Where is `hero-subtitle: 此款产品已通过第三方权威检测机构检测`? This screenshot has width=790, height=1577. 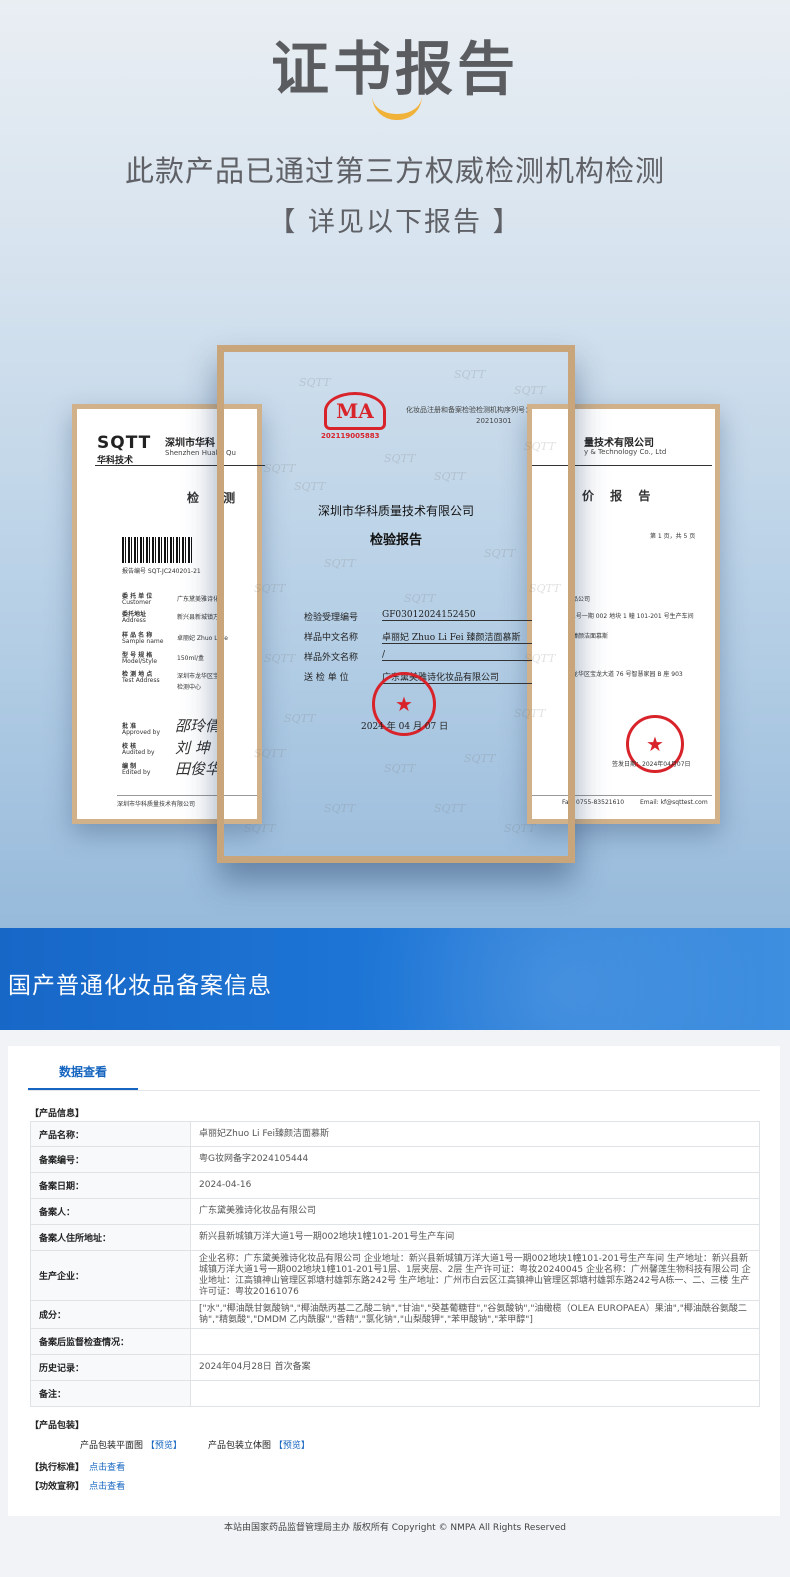
hero-subtitle: 此款产品已通过第三方权威检测机构检测 is located at coordinates (394, 171).